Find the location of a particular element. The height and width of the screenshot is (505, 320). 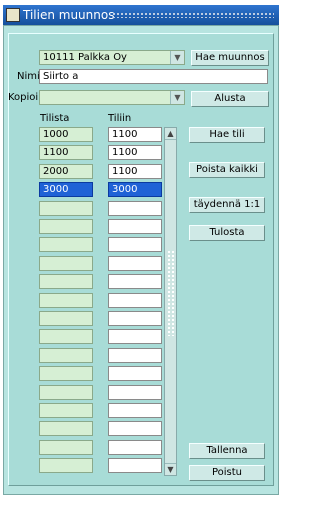

from-account-field: 1000 is located at coordinates (66, 134).